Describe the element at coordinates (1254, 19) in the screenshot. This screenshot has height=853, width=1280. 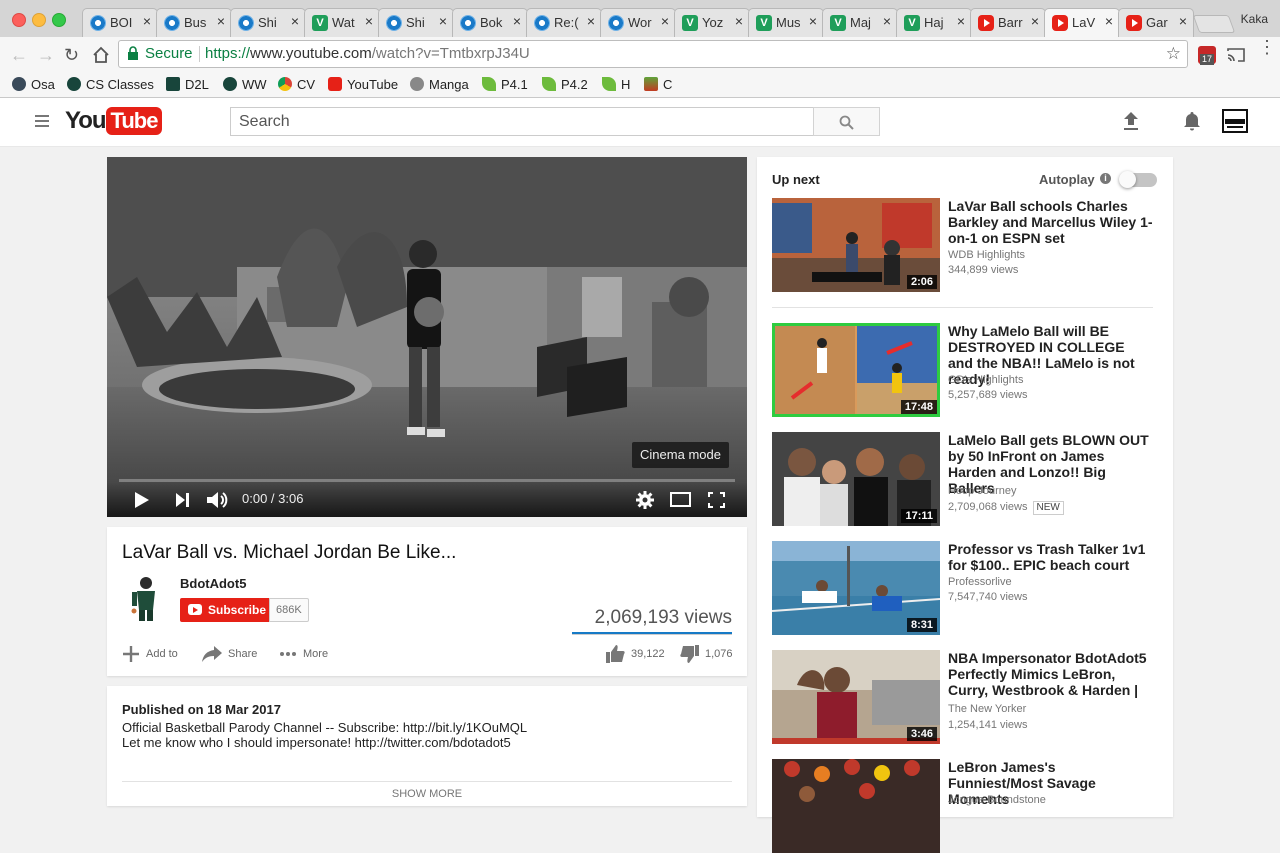
I see `profile-name: Kaka` at that location.